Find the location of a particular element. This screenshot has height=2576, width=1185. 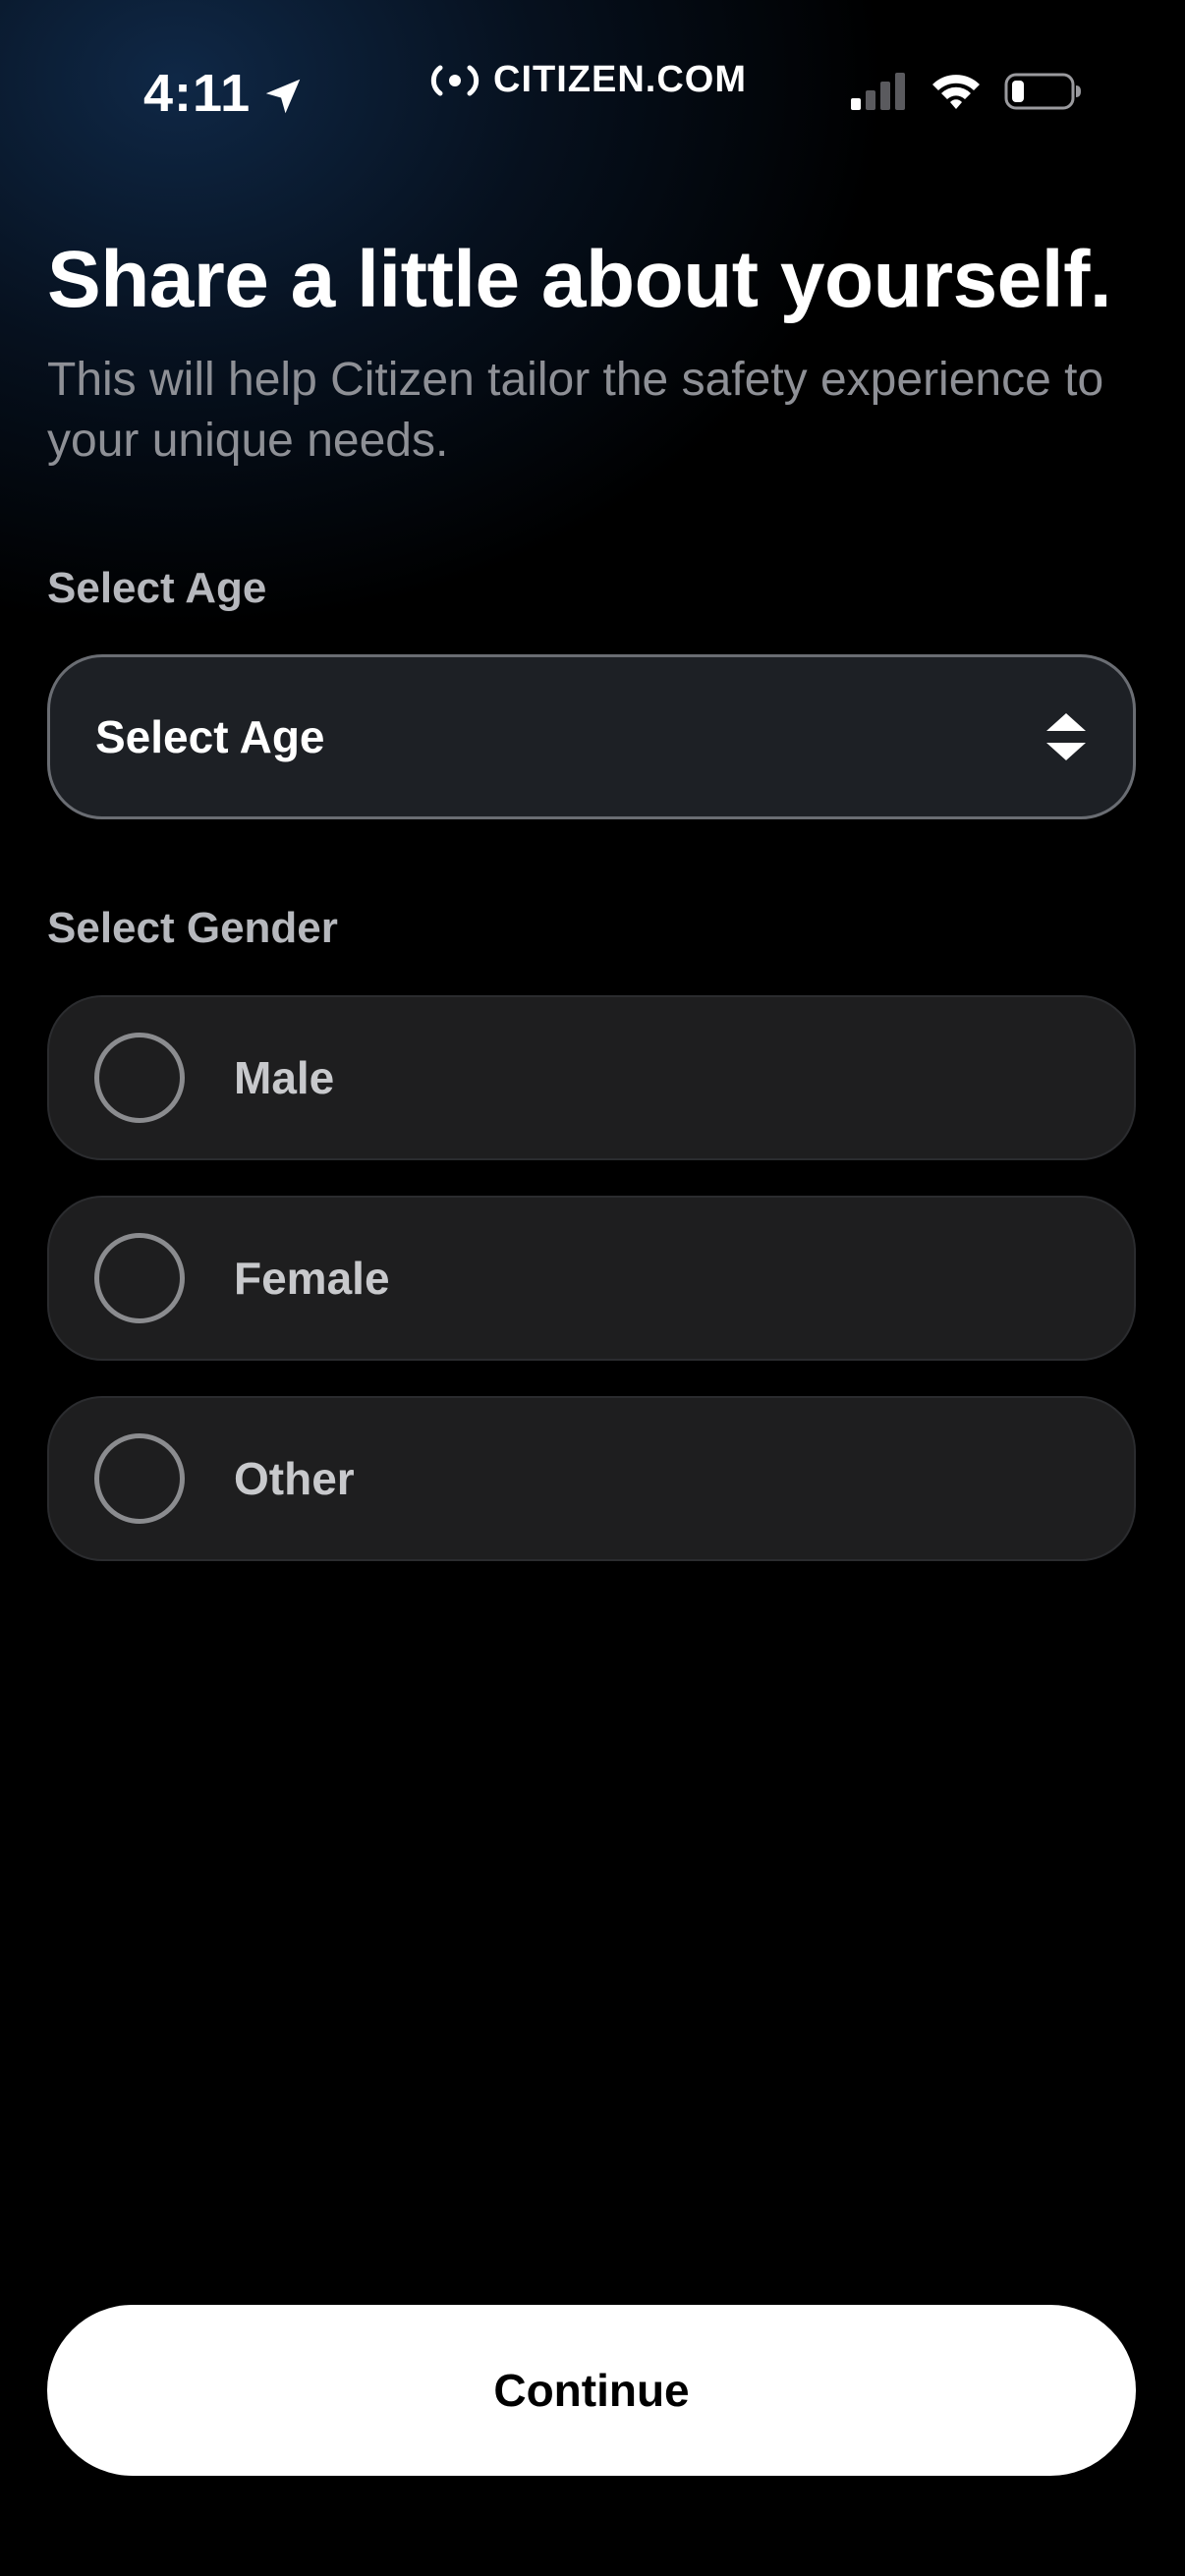

gender-section-label: Select Gender is located at coordinates (193, 928).